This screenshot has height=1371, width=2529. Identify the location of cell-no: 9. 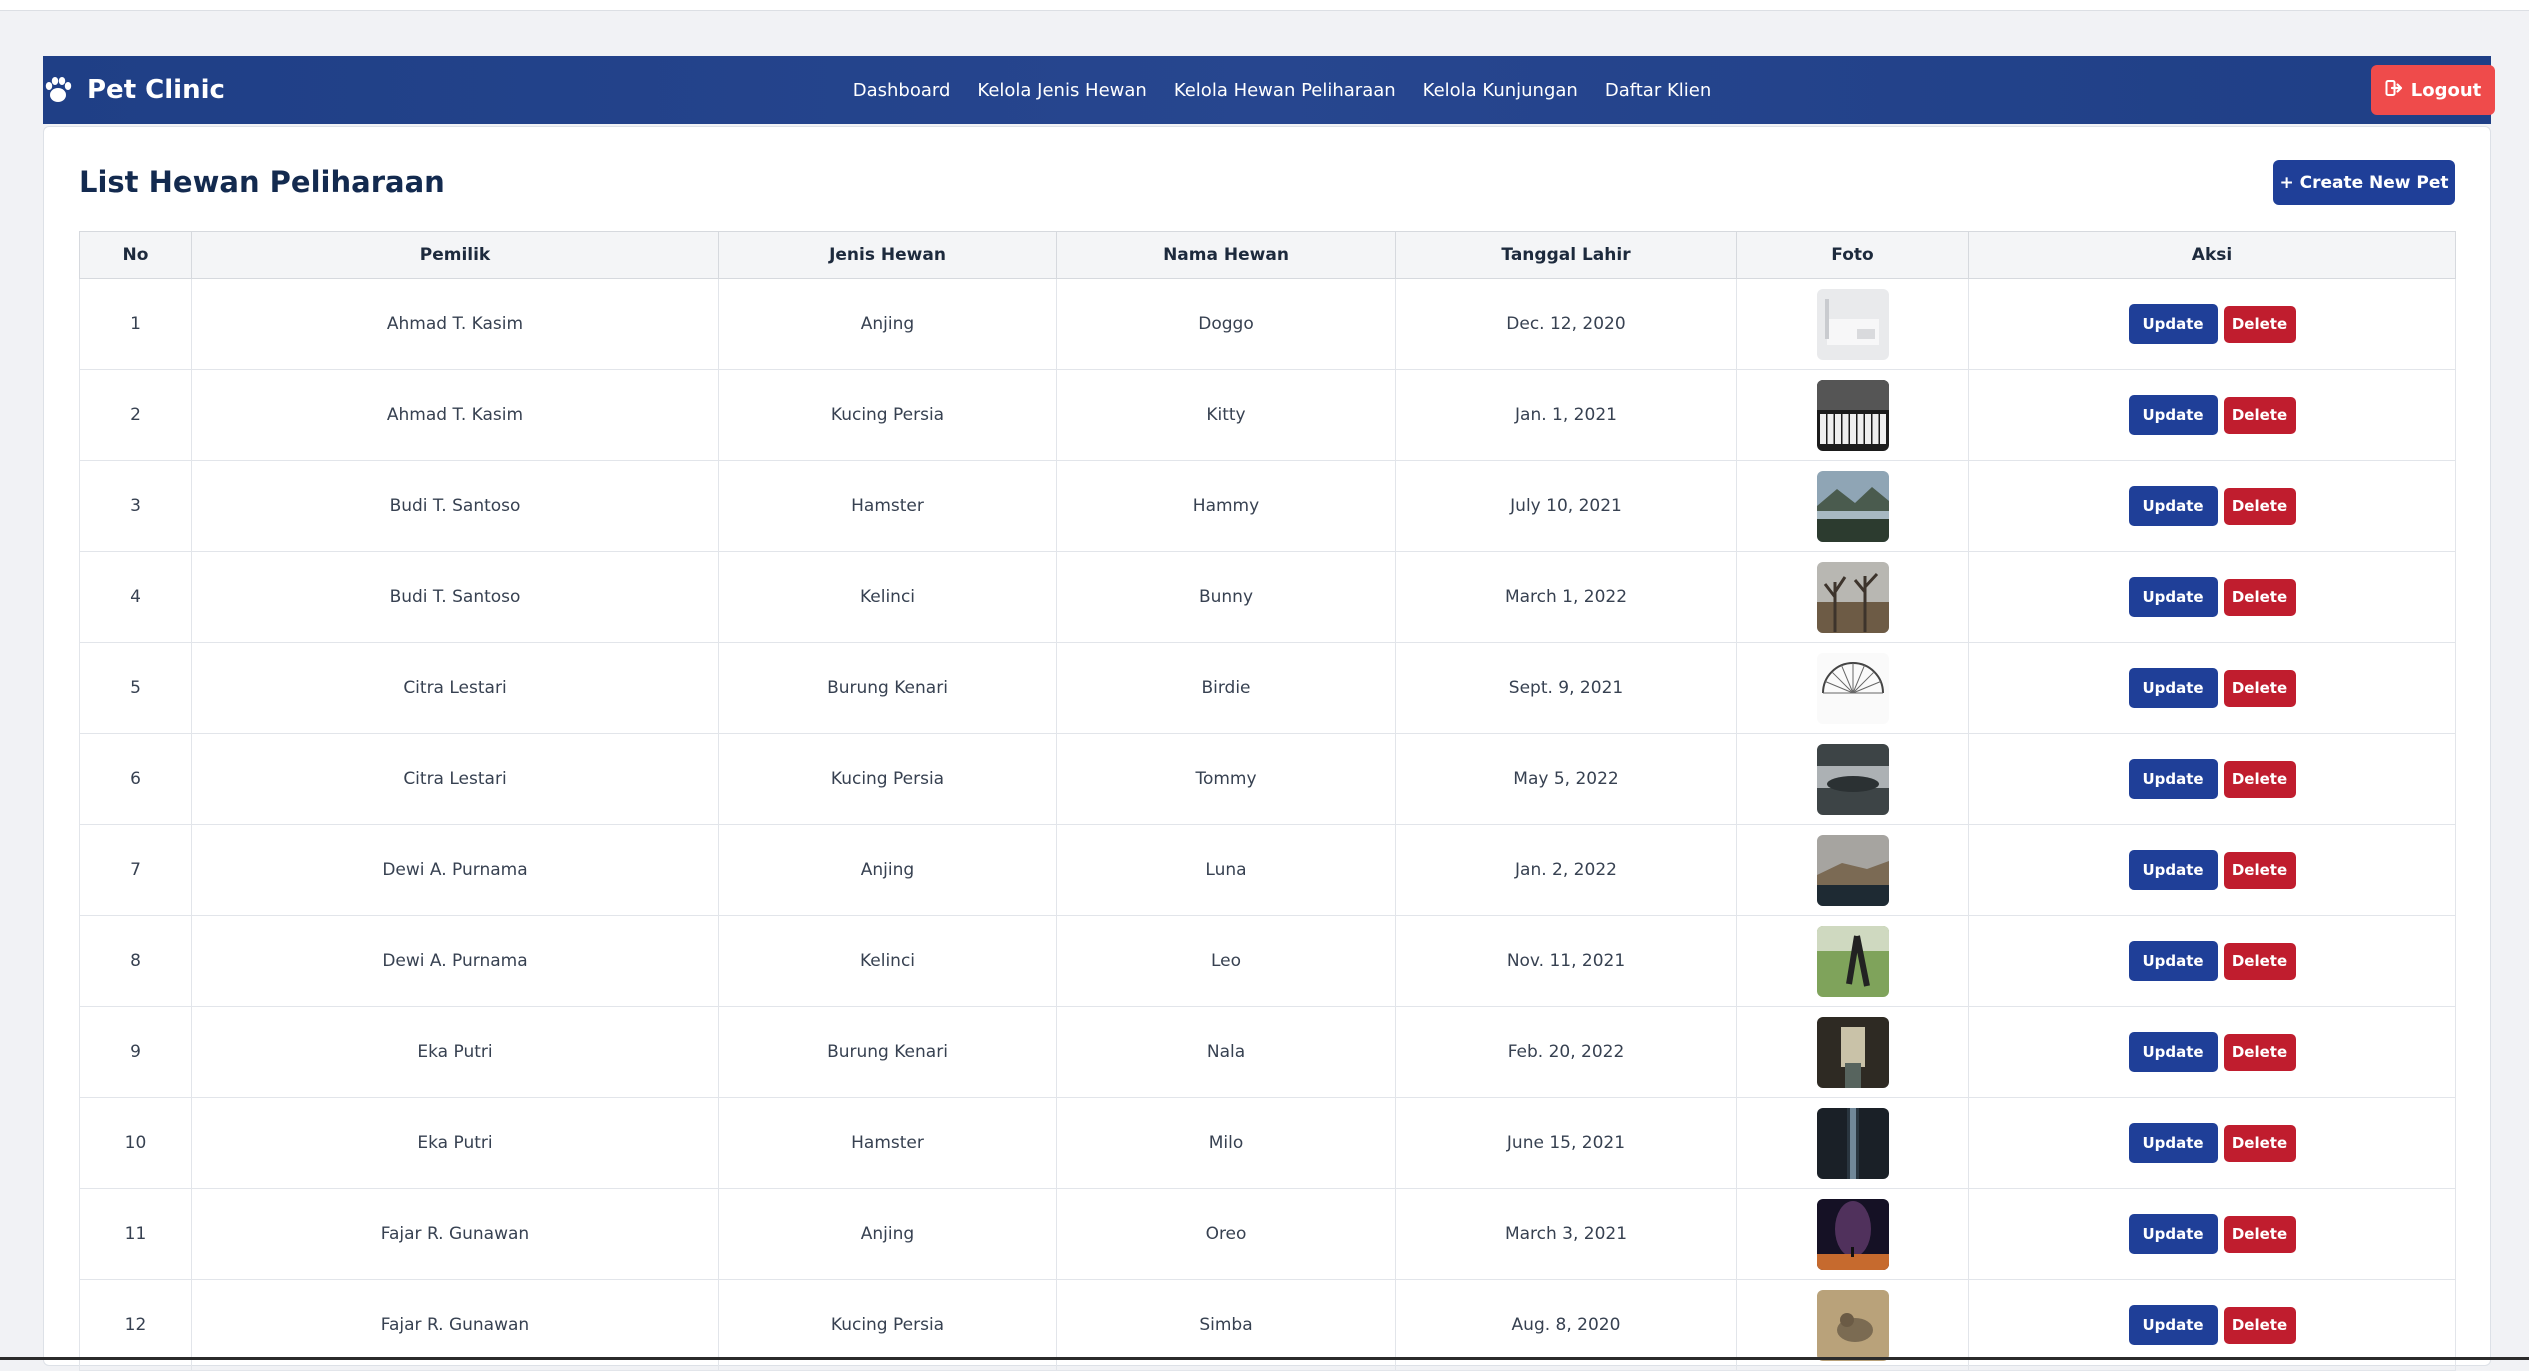
(135, 1052).